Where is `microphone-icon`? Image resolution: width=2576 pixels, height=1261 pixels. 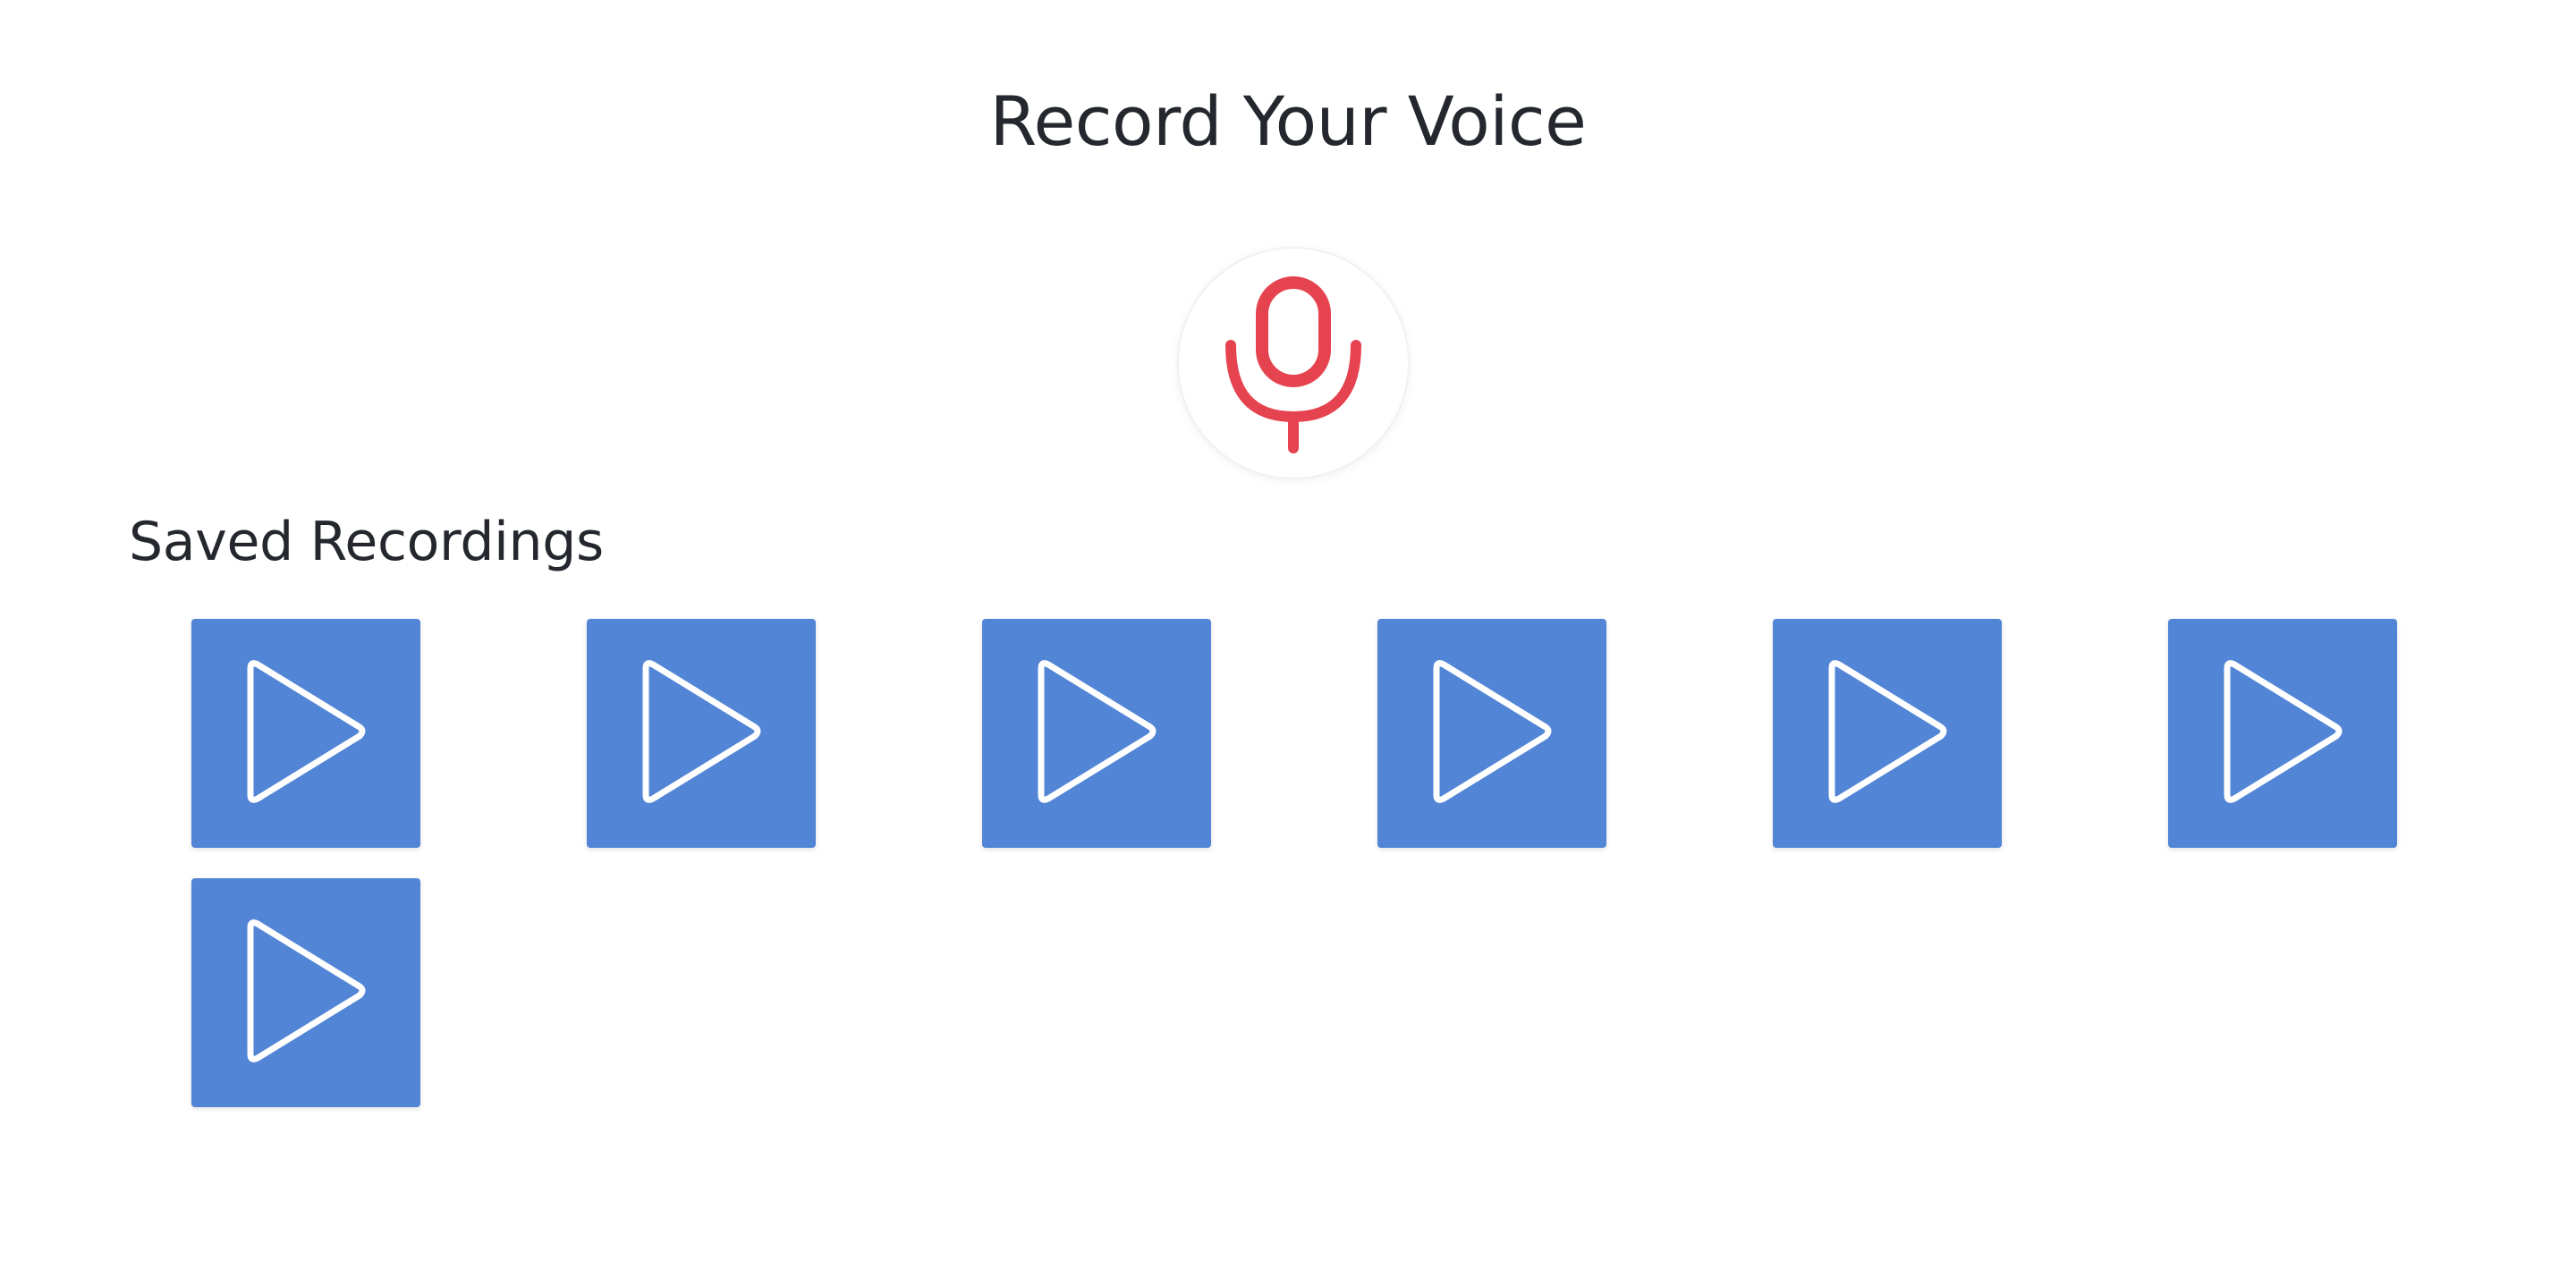
microphone-icon is located at coordinates (1293, 364).